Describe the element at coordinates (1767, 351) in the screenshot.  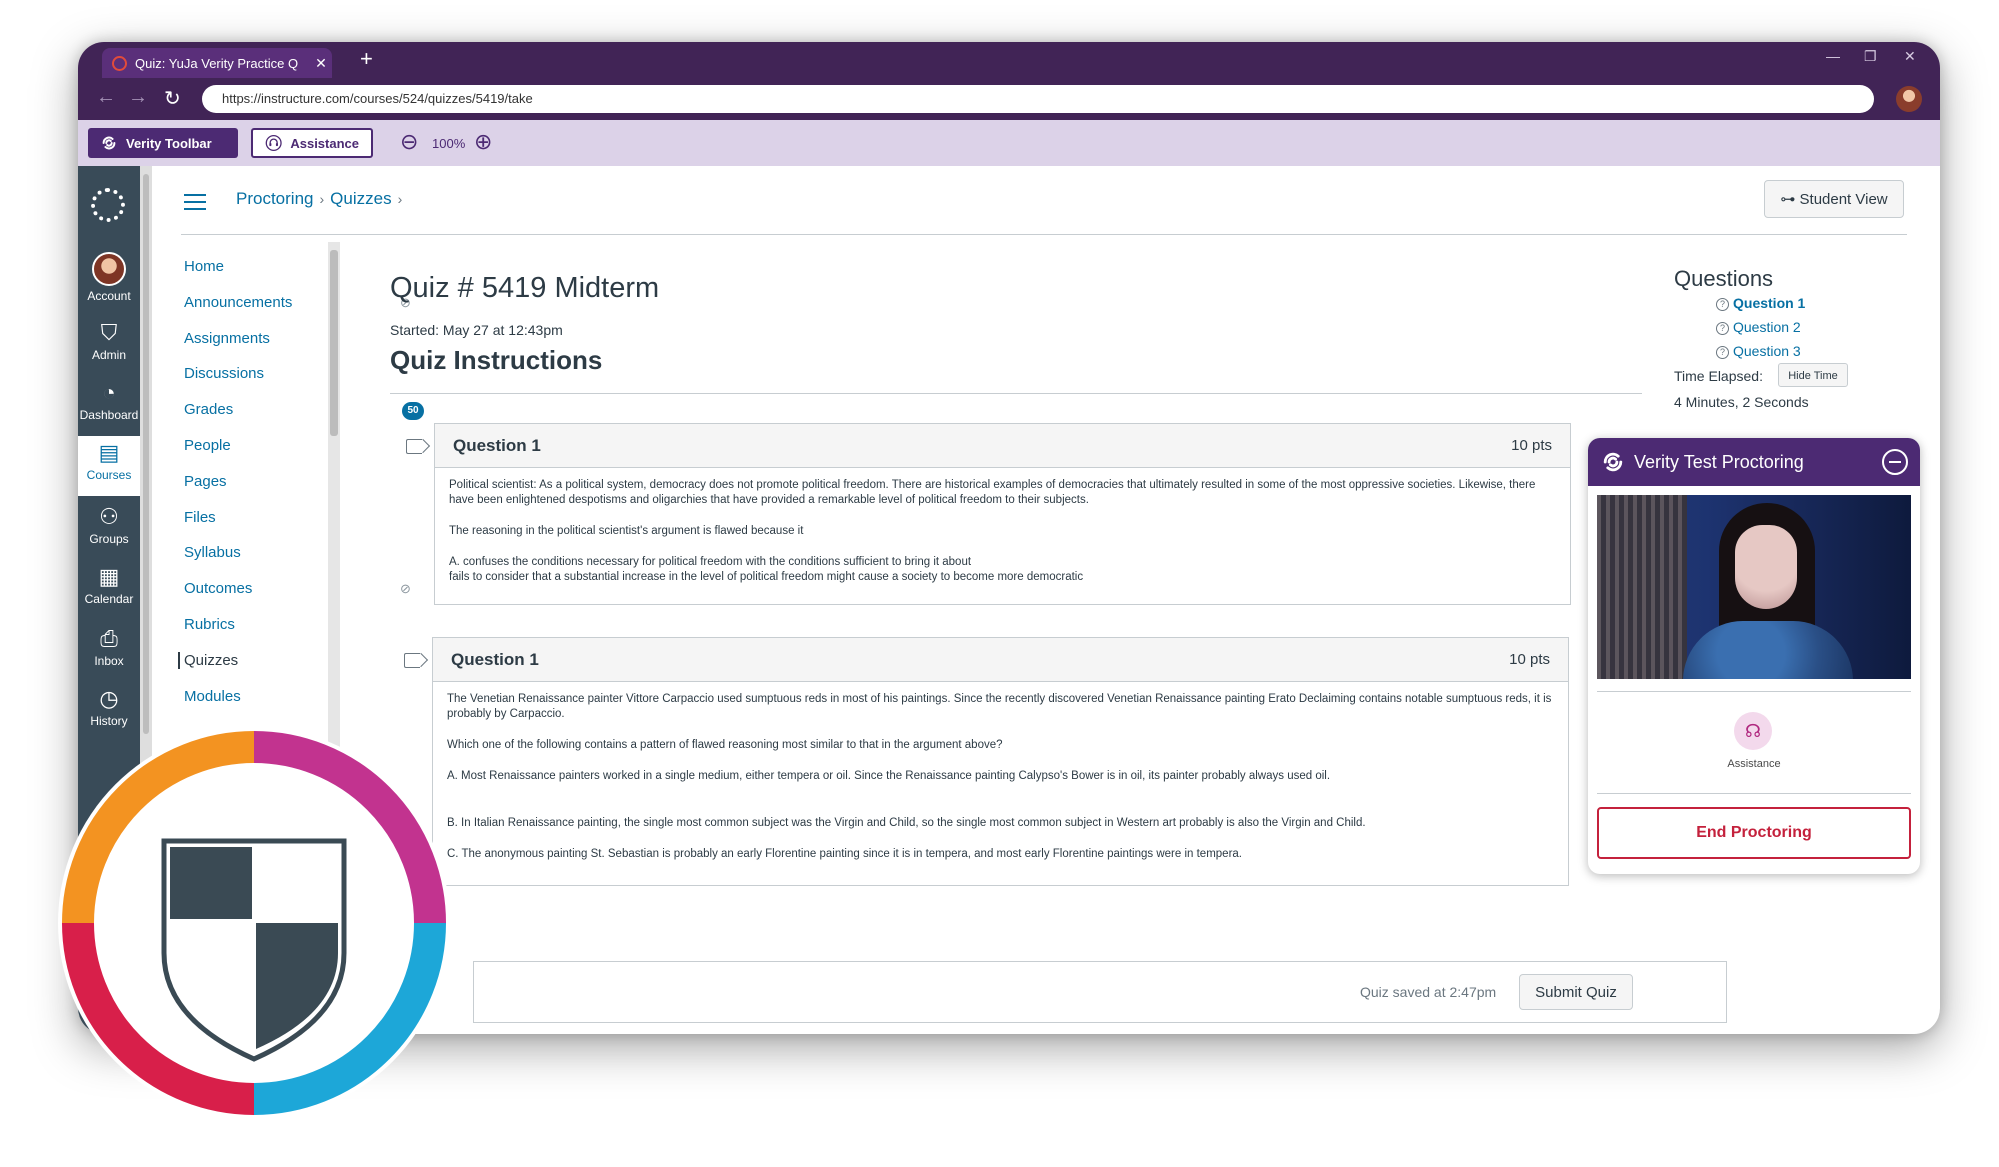
I see `question-link-label: Question 3` at that location.